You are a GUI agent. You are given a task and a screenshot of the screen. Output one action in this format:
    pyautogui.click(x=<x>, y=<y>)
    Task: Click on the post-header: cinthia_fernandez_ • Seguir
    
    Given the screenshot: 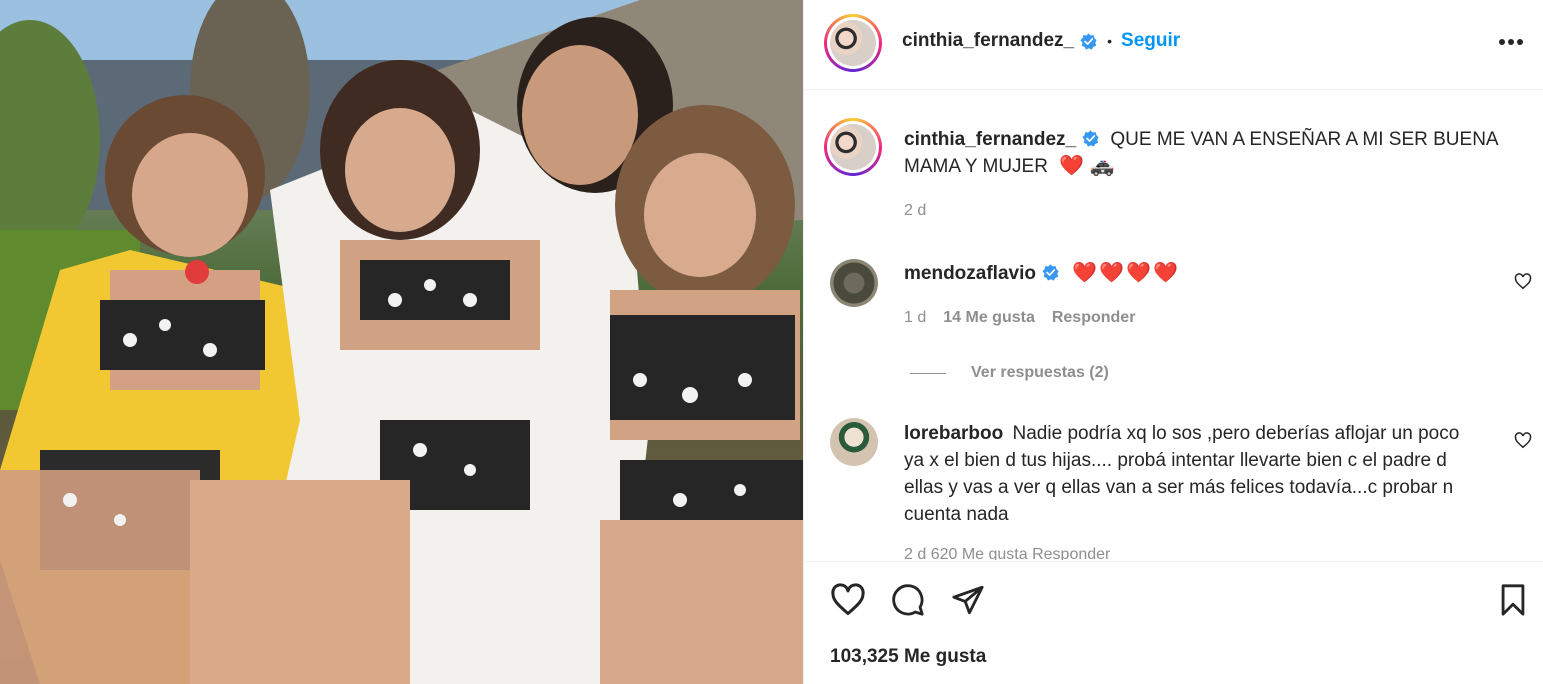 What is the action you would take?
    pyautogui.click(x=1041, y=41)
    